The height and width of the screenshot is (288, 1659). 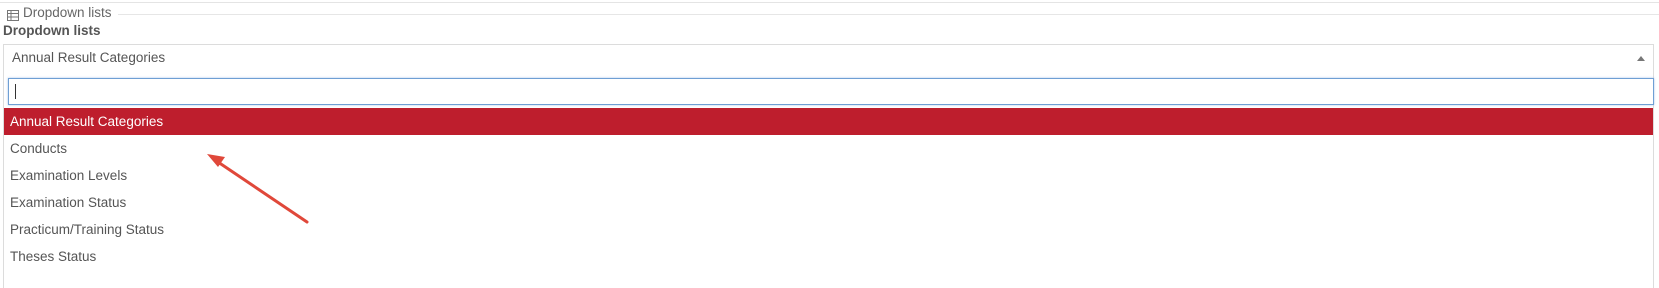 What do you see at coordinates (258, 189) in the screenshot?
I see `annotation-arrow-icon` at bounding box center [258, 189].